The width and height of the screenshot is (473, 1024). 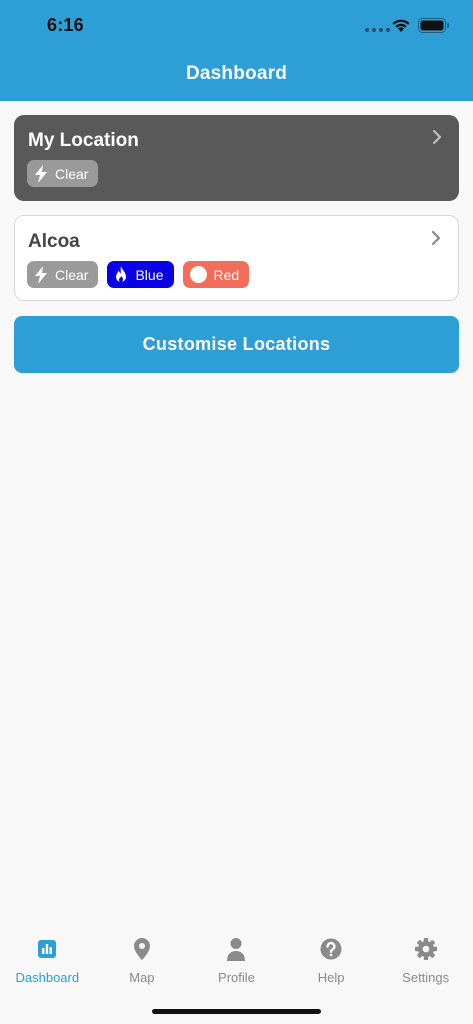 What do you see at coordinates (426, 977) in the screenshot?
I see `tab-label: Settings` at bounding box center [426, 977].